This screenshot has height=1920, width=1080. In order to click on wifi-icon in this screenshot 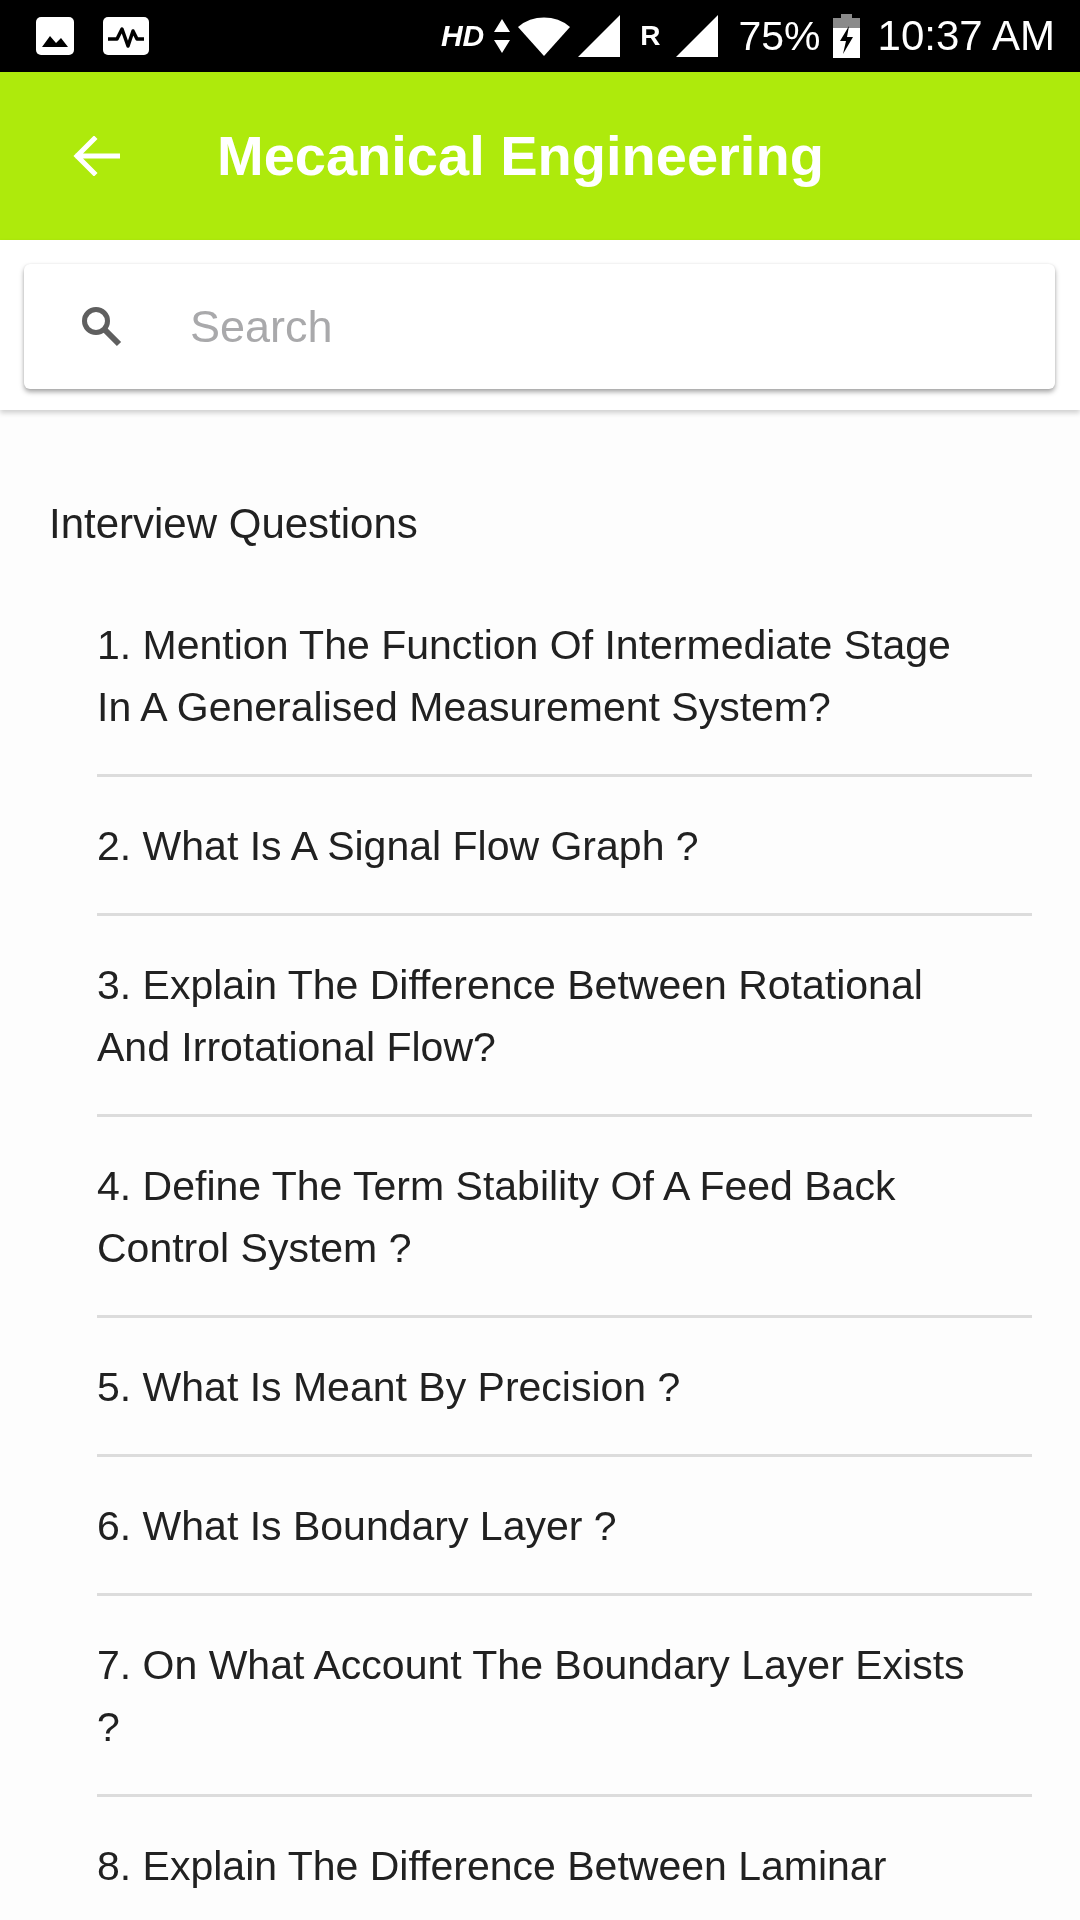, I will do `click(544, 36)`.